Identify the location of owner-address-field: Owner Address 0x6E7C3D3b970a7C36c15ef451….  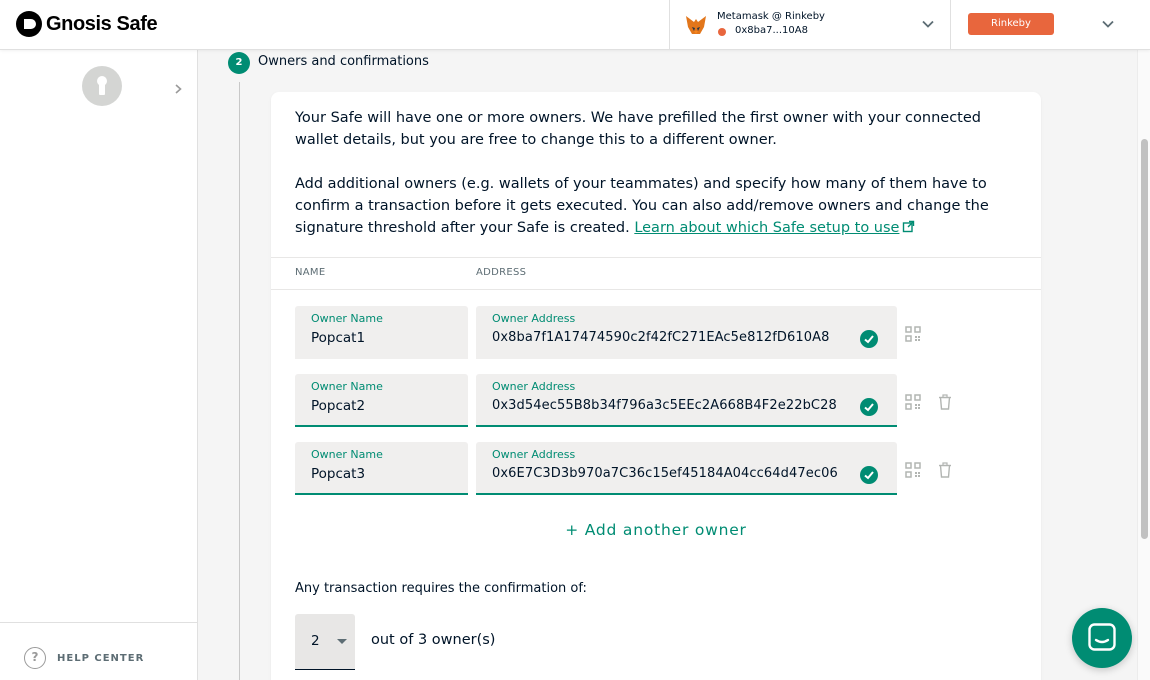
(686, 468).